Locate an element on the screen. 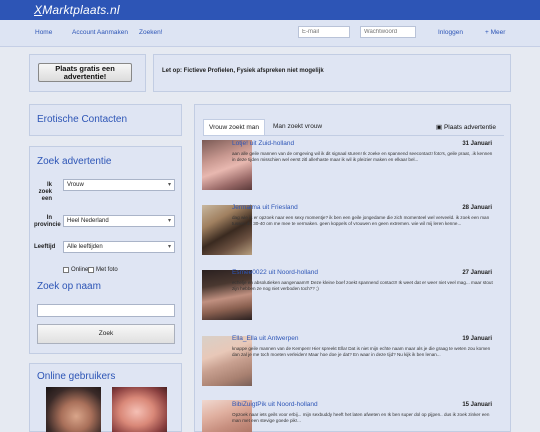  site-logo: XMarktplaats.nl is located at coordinates (77, 10).